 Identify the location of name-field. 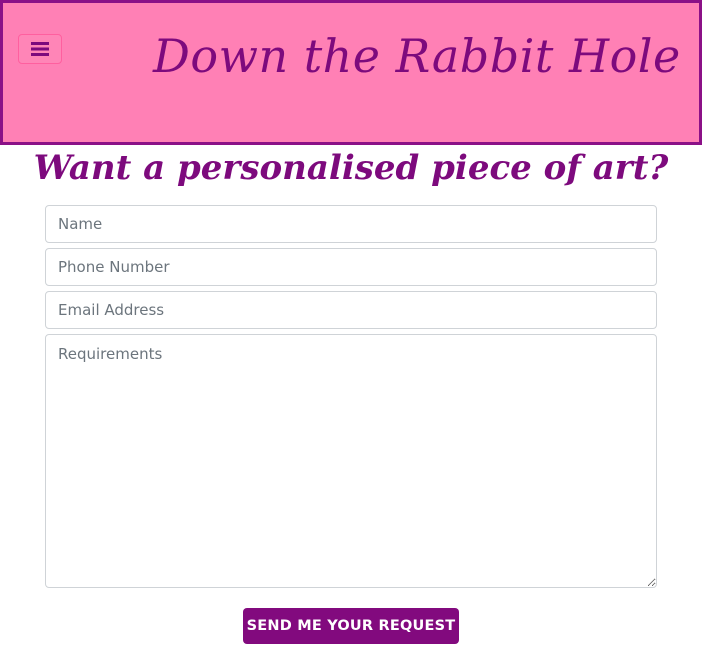
(351, 224).